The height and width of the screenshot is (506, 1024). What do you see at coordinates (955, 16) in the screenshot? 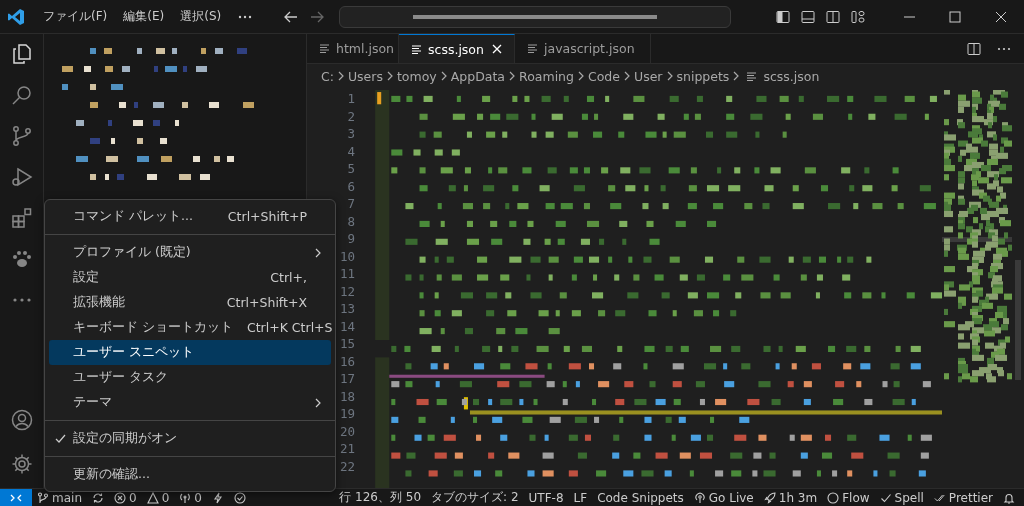
I see `maximize-icon` at bounding box center [955, 16].